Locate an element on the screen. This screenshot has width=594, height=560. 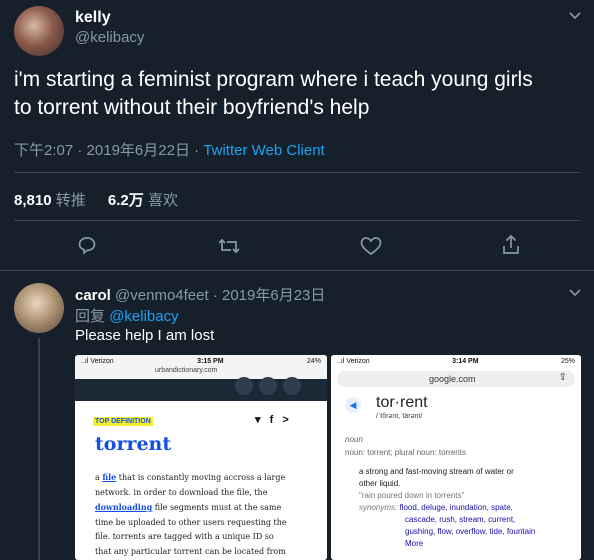
reply-header: carol @venmo4feet · 2019年6月23日 is located at coordinates (200, 294).